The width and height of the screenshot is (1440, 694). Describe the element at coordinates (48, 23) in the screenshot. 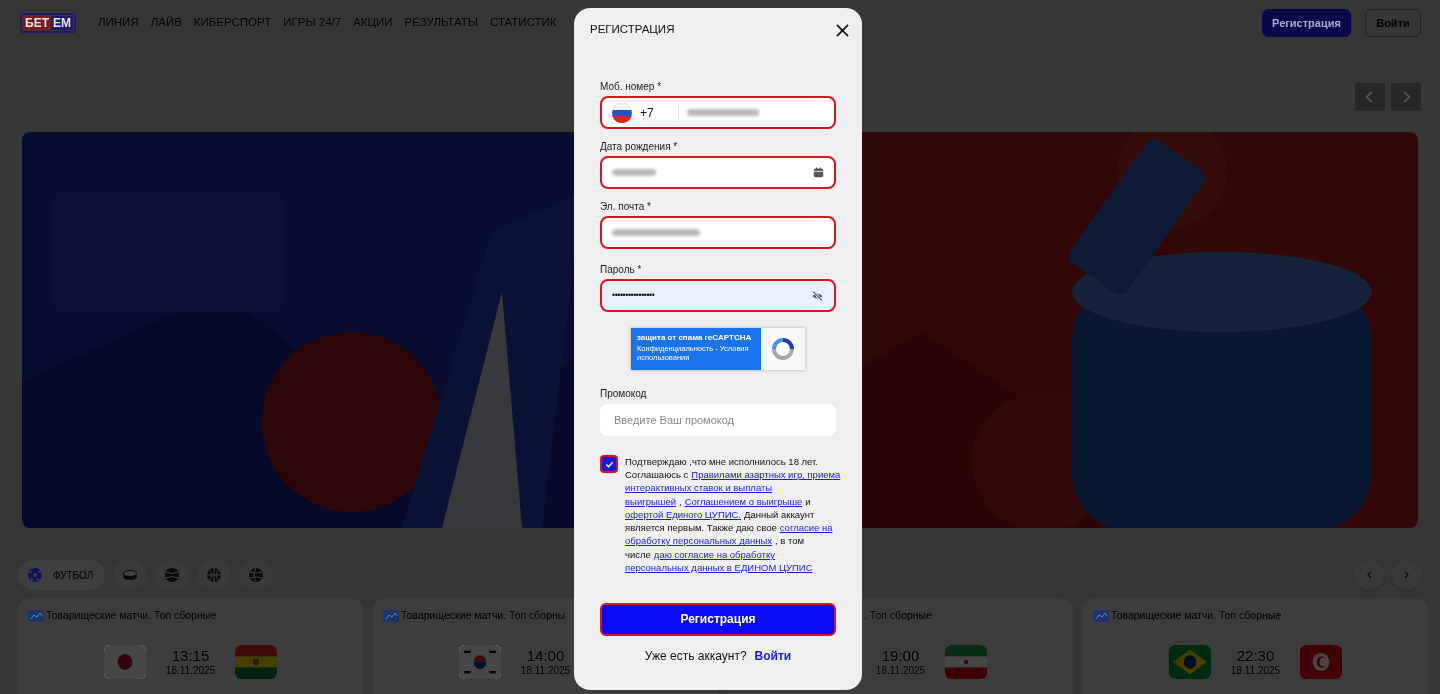

I see `logo: БЕТ ЕМ` at that location.